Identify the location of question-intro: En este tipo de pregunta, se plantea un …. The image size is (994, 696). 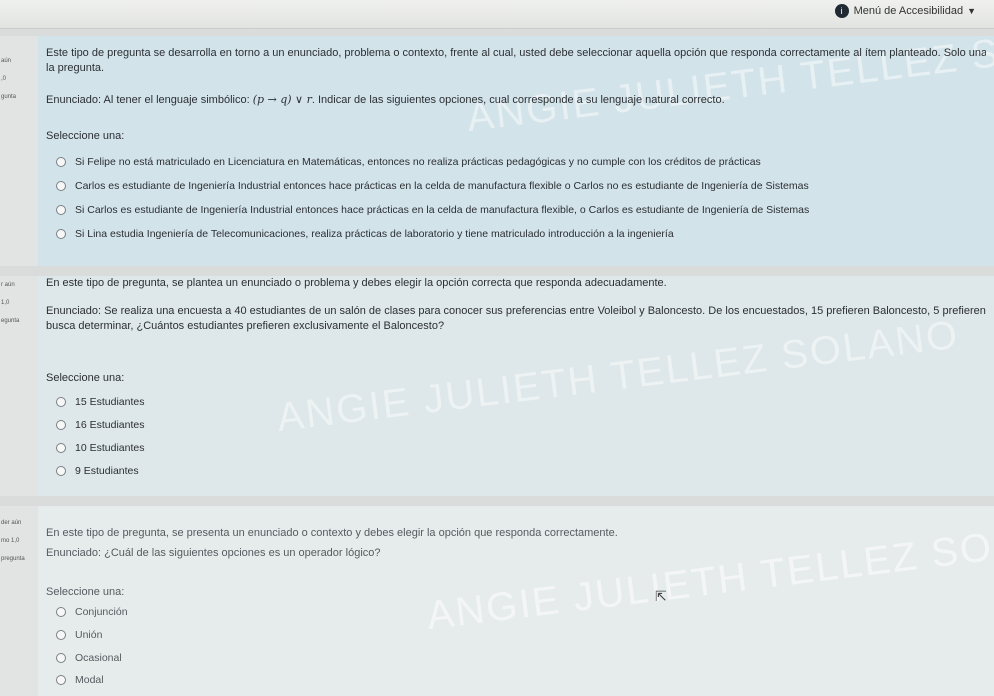
(356, 283).